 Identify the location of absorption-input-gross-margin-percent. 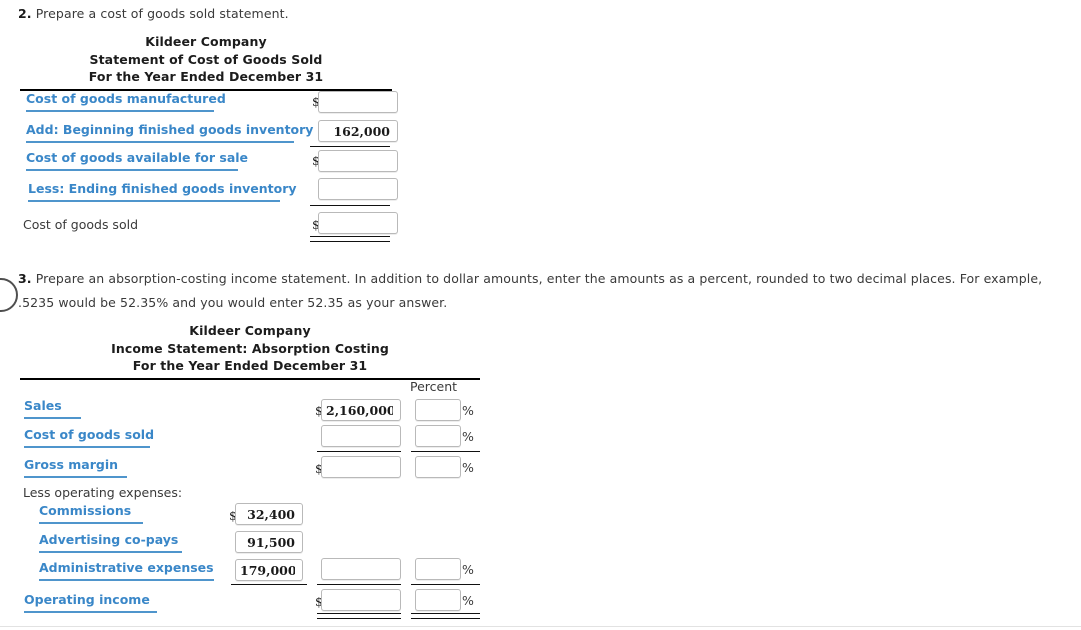
(438, 467).